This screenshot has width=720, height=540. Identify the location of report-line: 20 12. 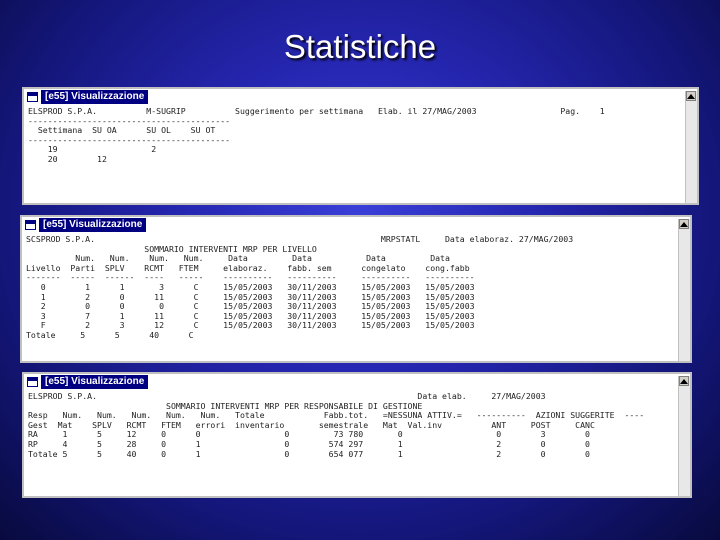
(67, 158).